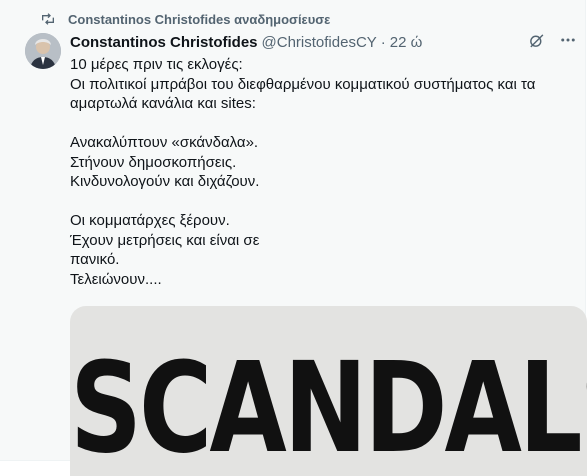 The image size is (587, 476). I want to click on tweet-line: Έχουν μετρήσεις και είναι σε, so click(165, 240).